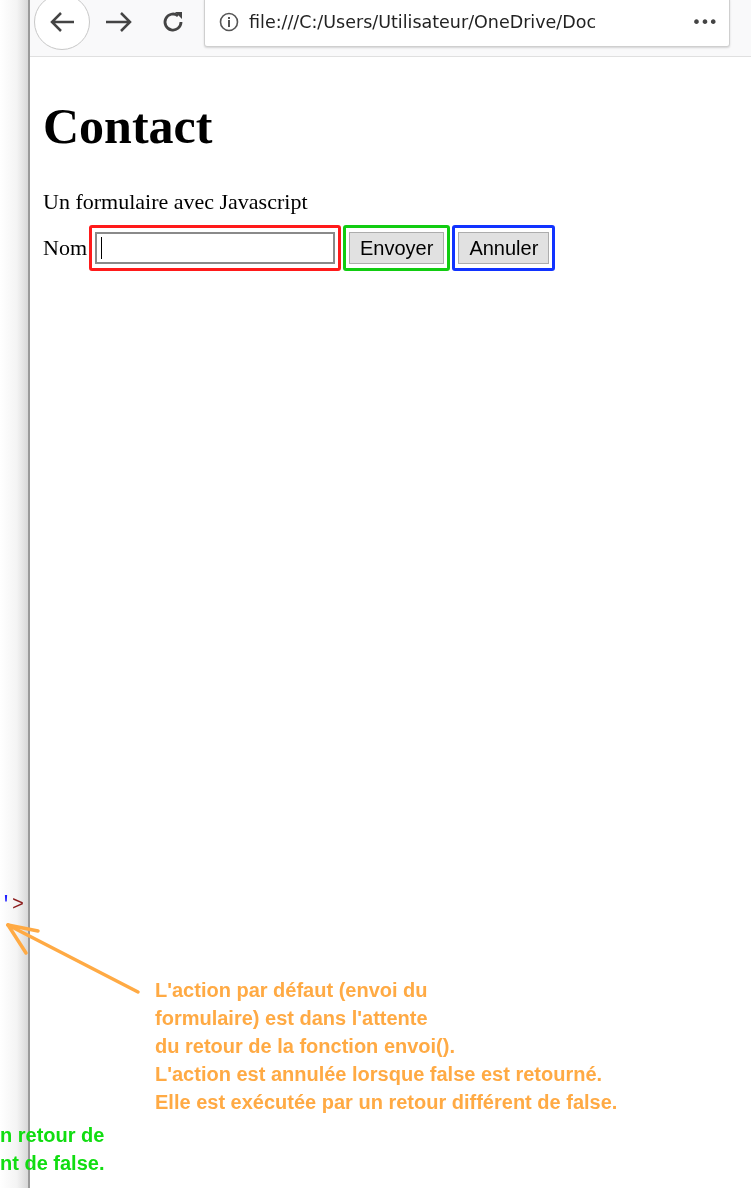 The width and height of the screenshot is (751, 1188). I want to click on field-label: Nom, so click(65, 248).